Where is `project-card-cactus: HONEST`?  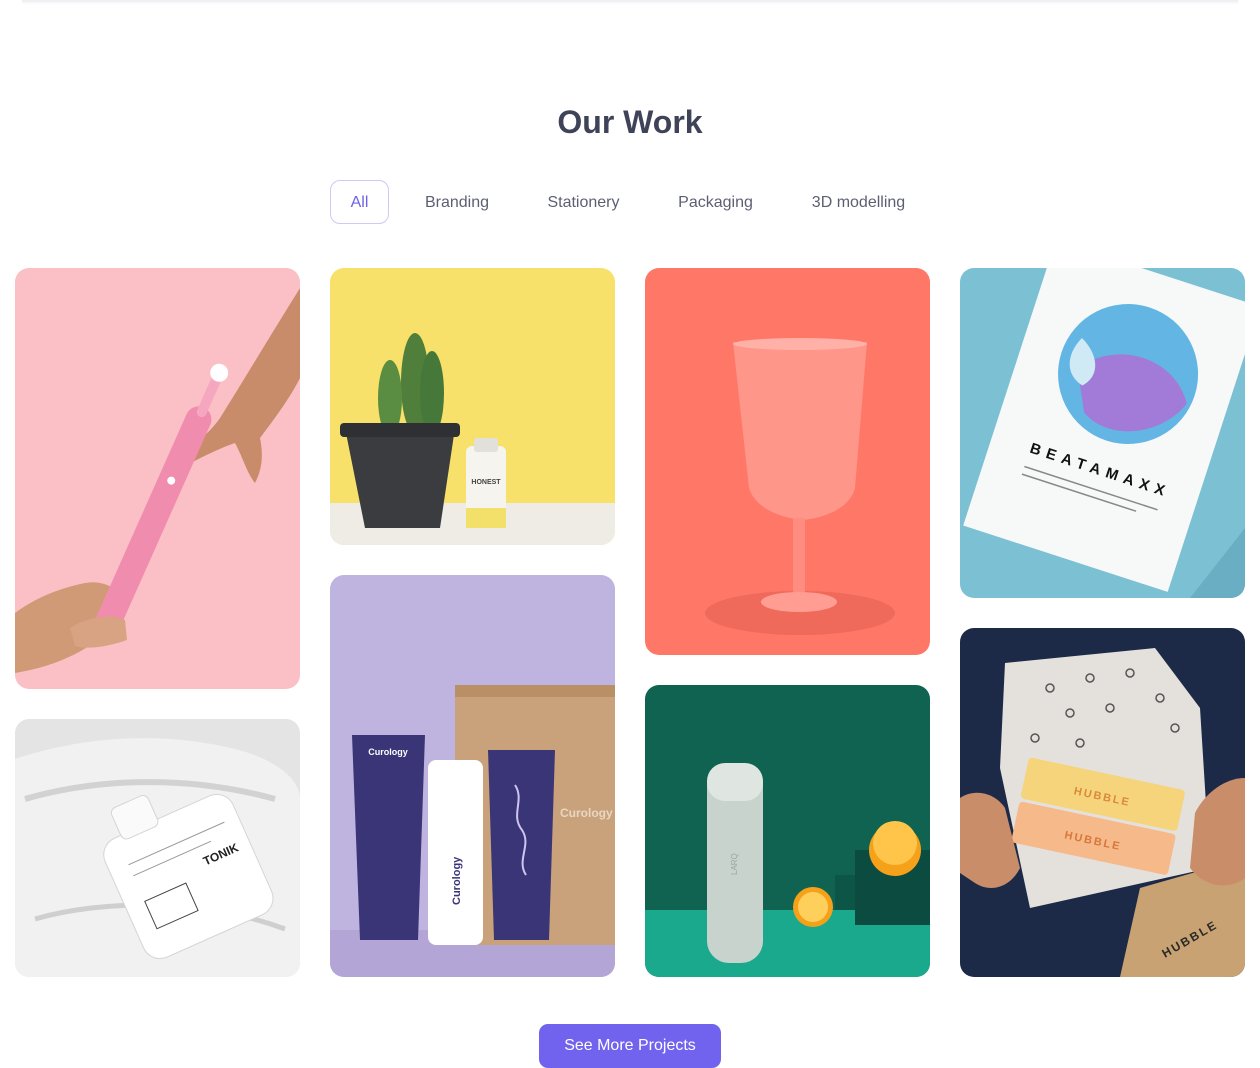 project-card-cactus: HONEST is located at coordinates (472, 406).